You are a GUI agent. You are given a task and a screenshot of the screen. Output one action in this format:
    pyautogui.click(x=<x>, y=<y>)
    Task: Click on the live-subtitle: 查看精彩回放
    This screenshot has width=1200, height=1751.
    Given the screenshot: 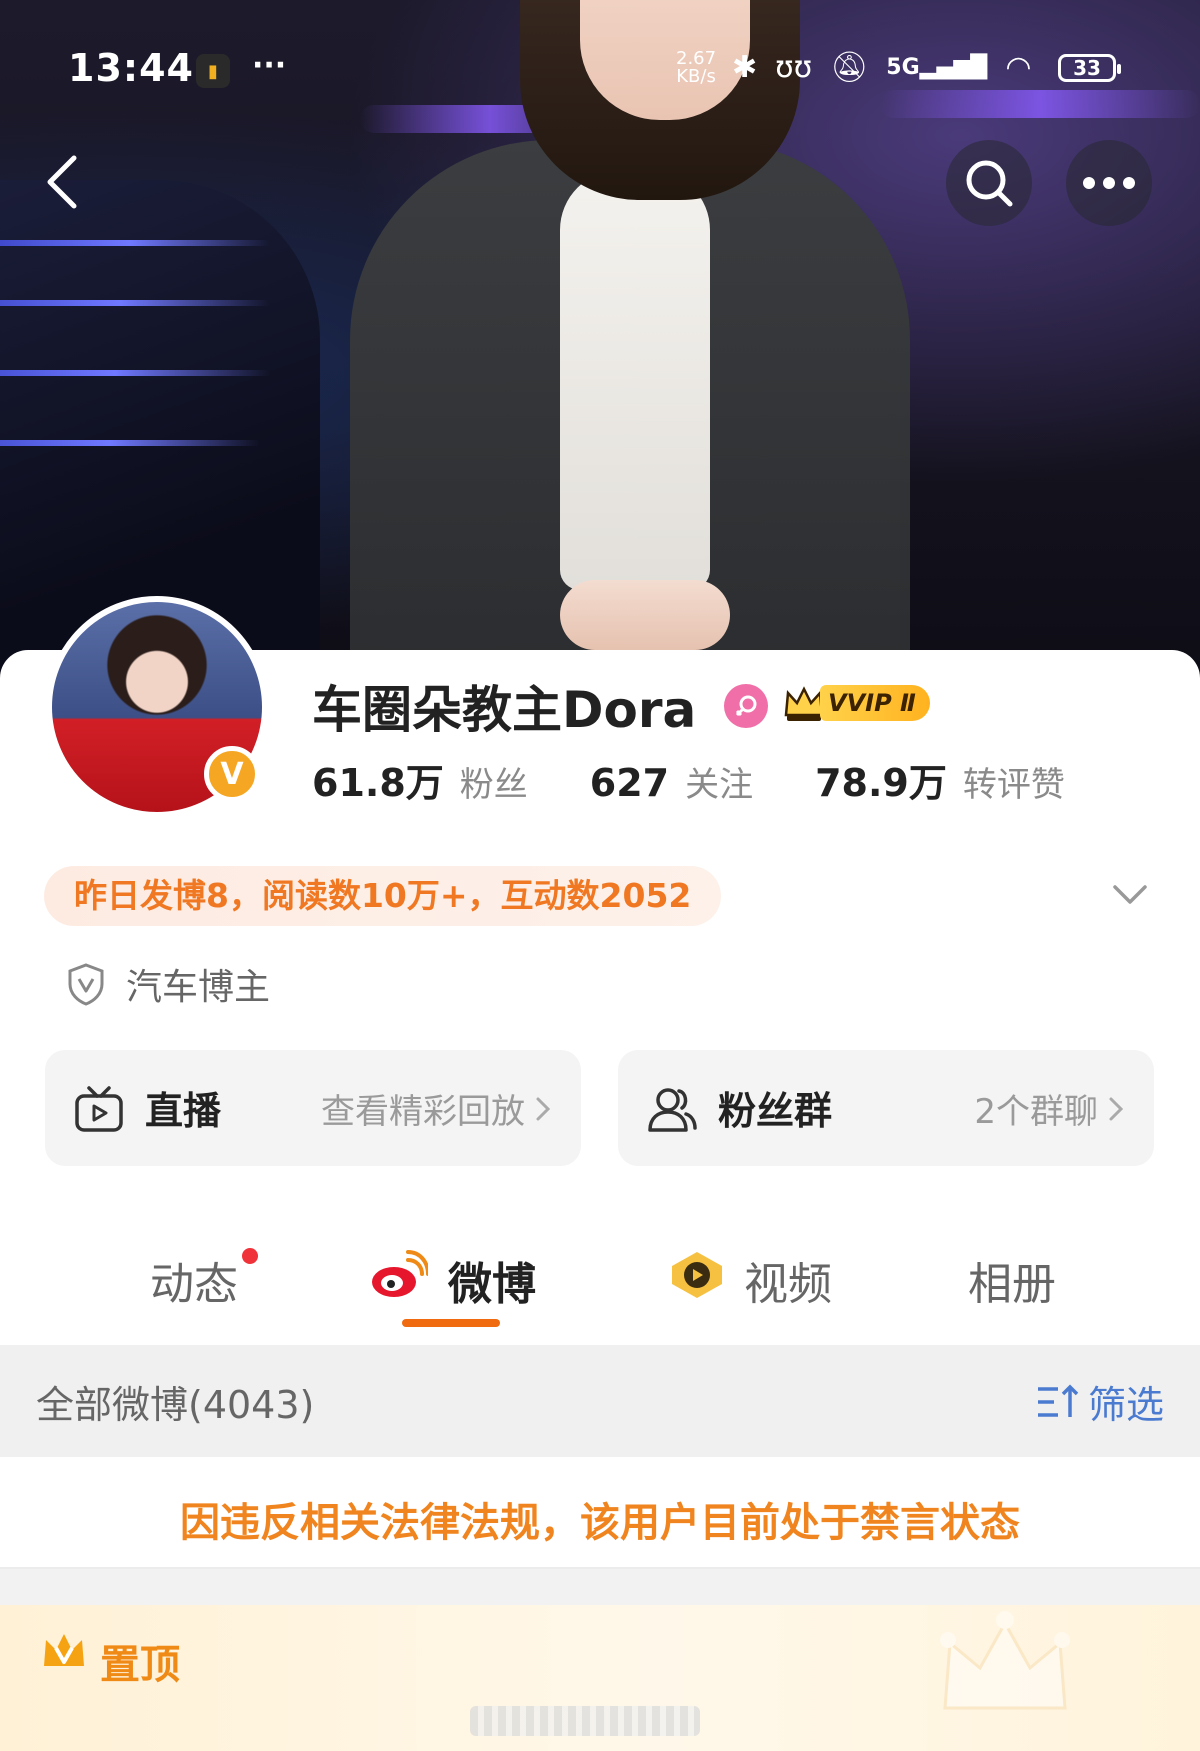 What is the action you would take?
    pyautogui.click(x=423, y=1112)
    